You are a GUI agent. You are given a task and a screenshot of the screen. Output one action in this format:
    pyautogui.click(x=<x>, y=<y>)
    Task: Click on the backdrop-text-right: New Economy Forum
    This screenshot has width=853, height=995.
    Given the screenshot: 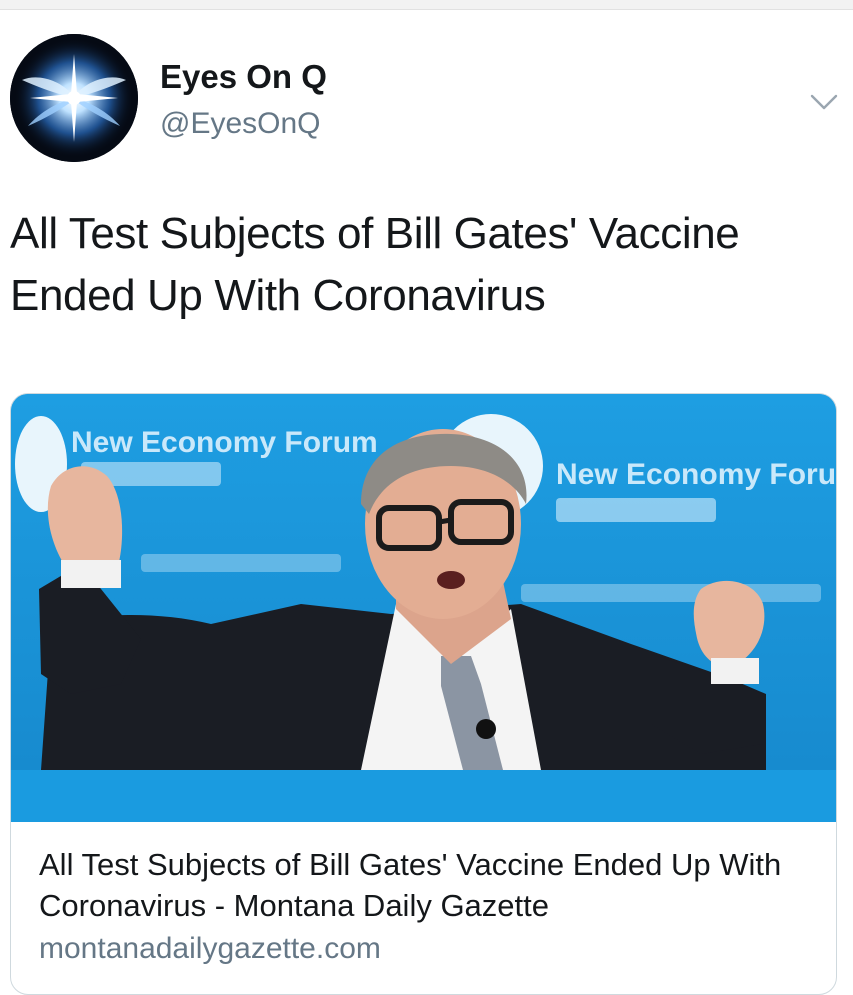 What is the action you would take?
    pyautogui.click(x=696, y=474)
    